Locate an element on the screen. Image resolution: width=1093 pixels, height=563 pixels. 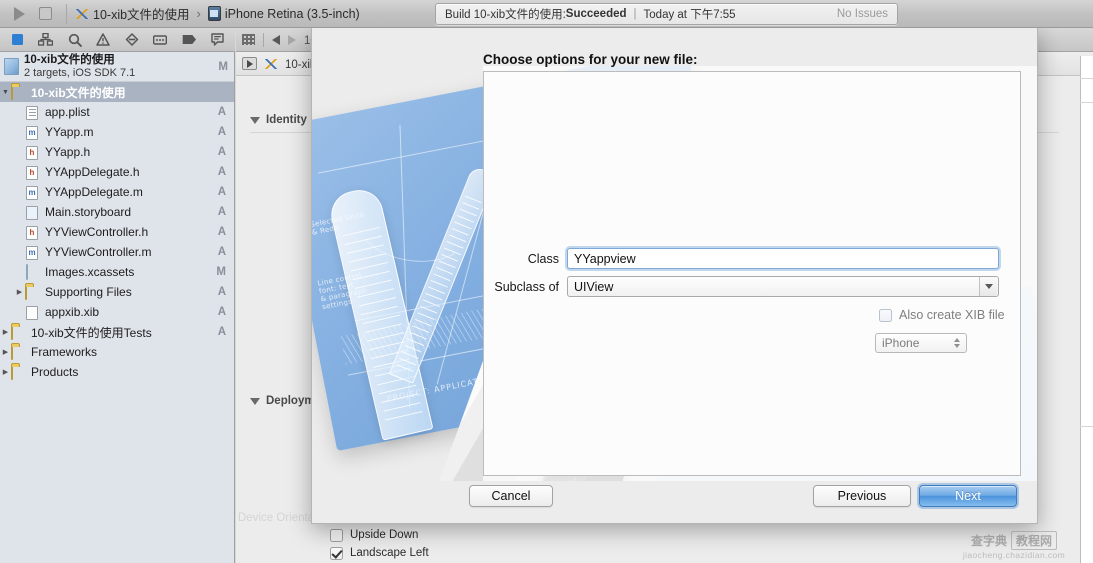
back-arrow-icon is located at coordinates (276, 39).